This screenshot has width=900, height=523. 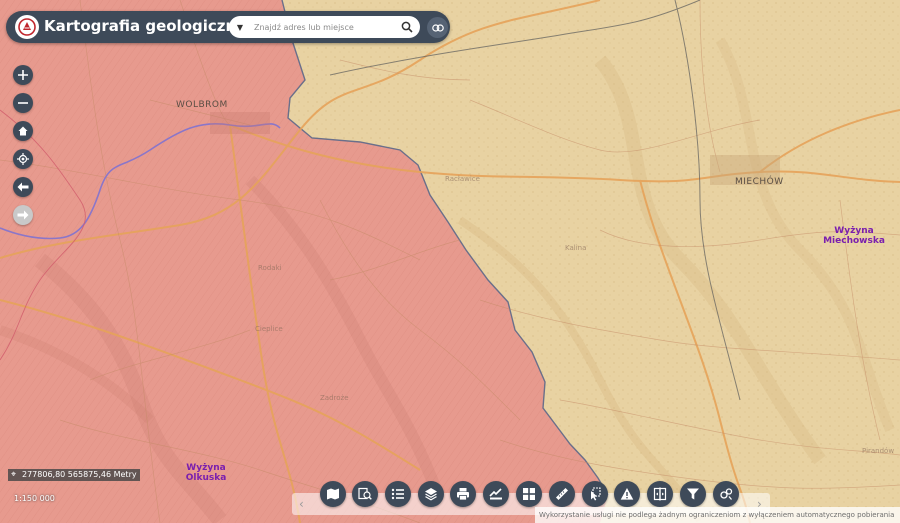 What do you see at coordinates (462, 179) in the screenshot?
I see `map-village-label: Racławice` at bounding box center [462, 179].